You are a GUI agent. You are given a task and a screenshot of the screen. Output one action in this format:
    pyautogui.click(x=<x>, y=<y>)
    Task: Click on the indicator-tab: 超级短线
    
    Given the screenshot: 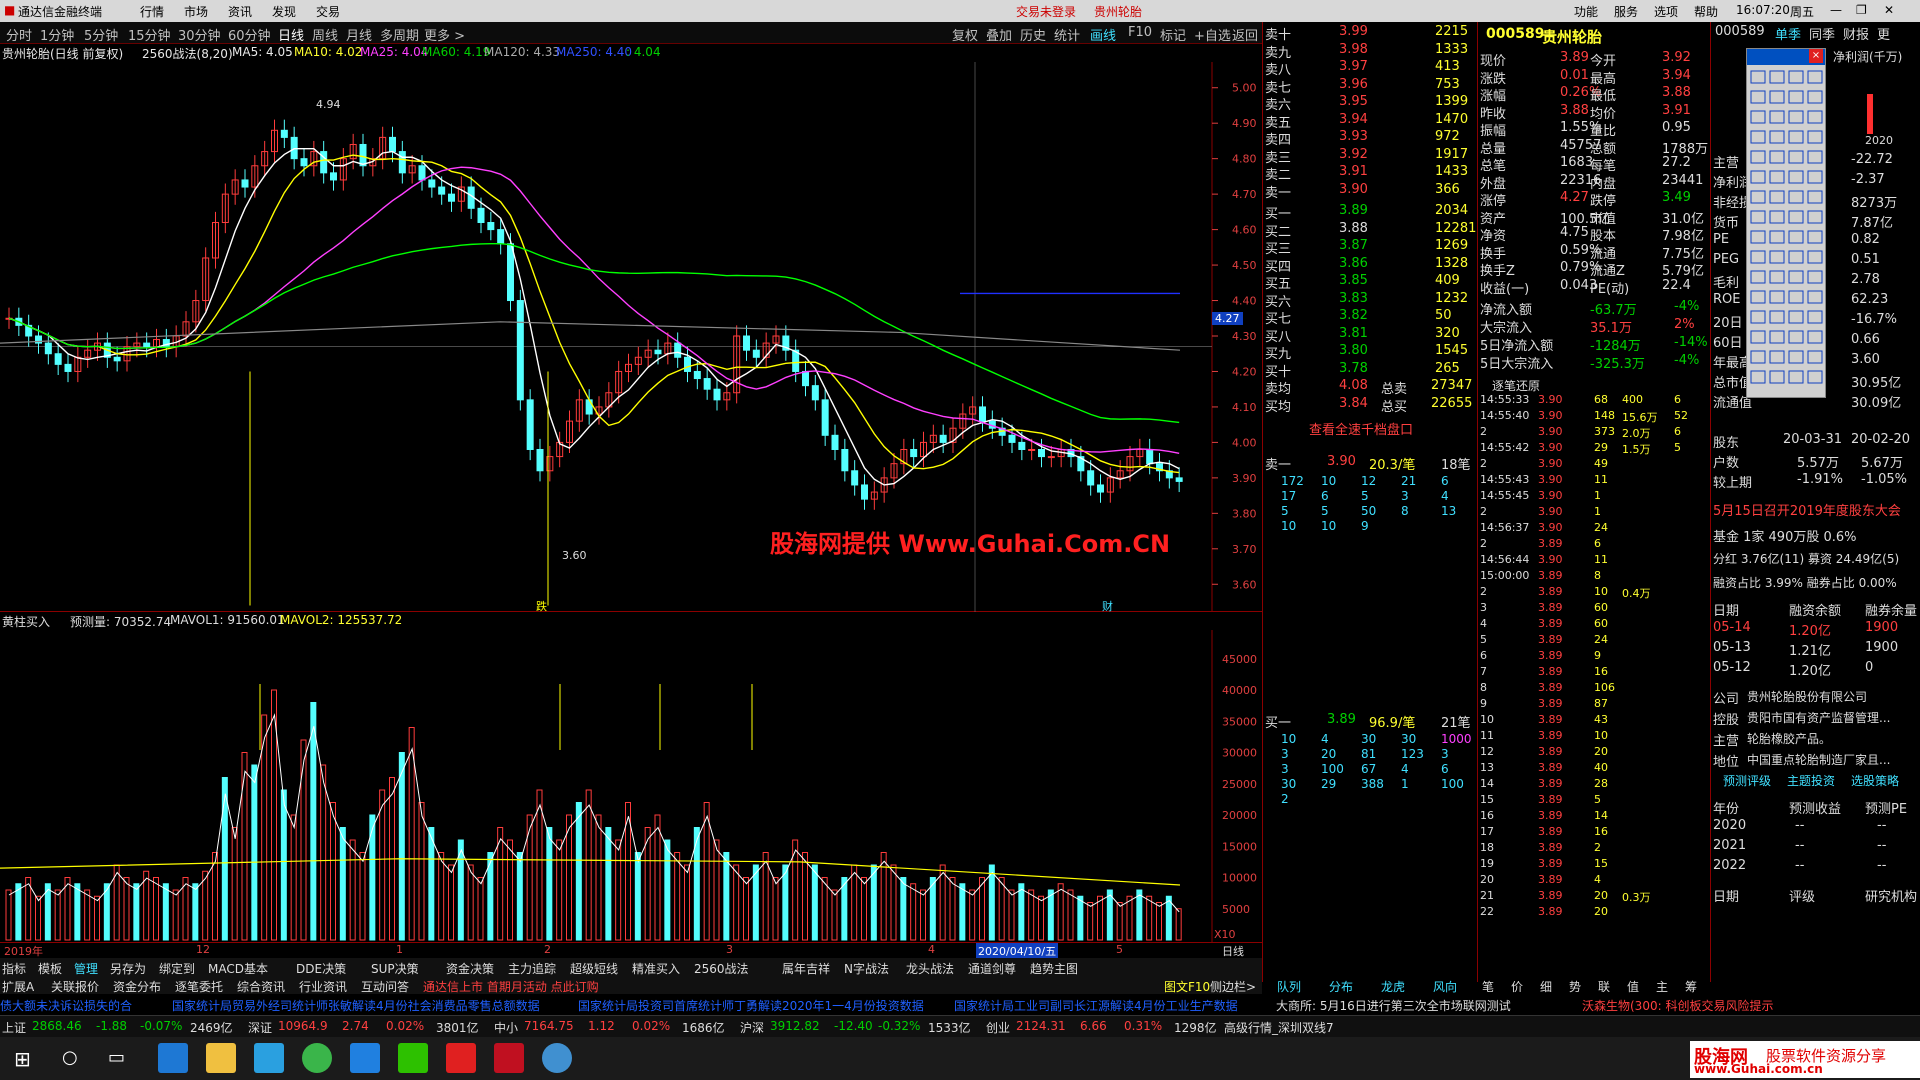 What is the action you would take?
    pyautogui.click(x=594, y=968)
    